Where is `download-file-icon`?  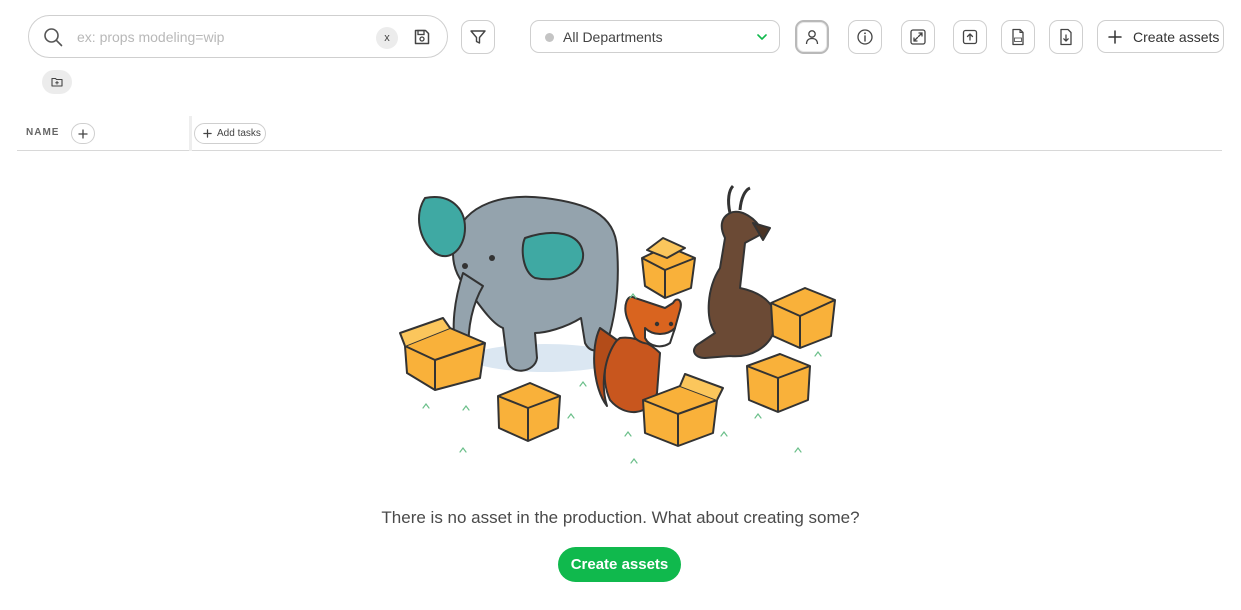
download-file-icon is located at coordinates (1066, 37).